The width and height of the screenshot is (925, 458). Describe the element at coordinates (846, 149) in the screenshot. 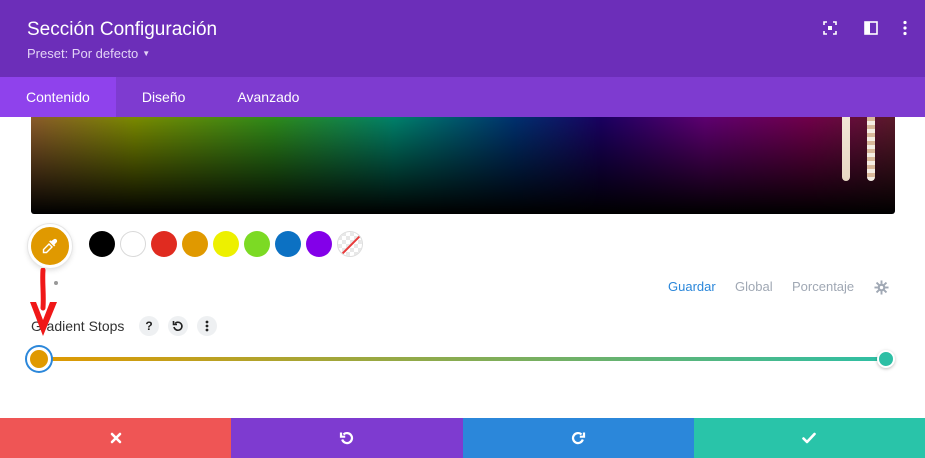

I see `hue-slider` at that location.